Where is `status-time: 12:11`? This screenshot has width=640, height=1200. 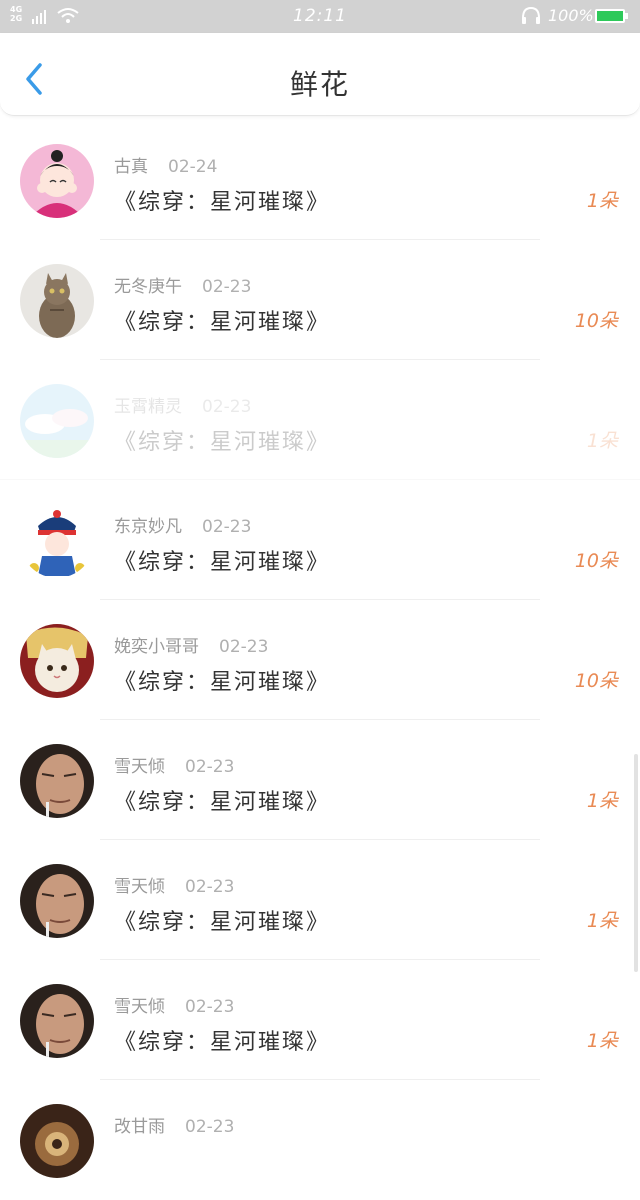 status-time: 12:11 is located at coordinates (320, 16).